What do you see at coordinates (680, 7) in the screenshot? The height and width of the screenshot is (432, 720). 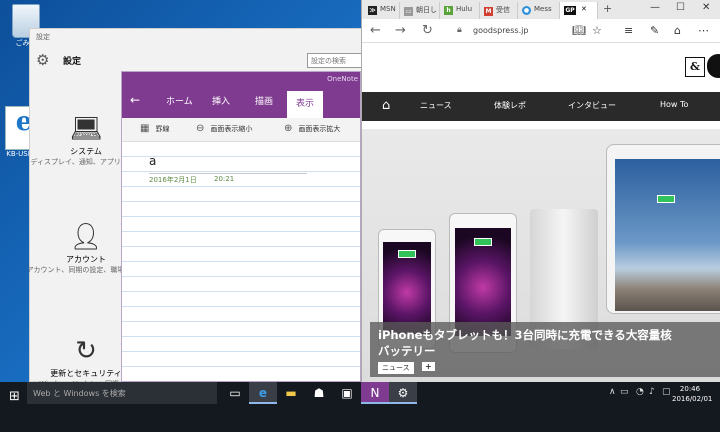 I see `maximize-button: ☐` at bounding box center [680, 7].